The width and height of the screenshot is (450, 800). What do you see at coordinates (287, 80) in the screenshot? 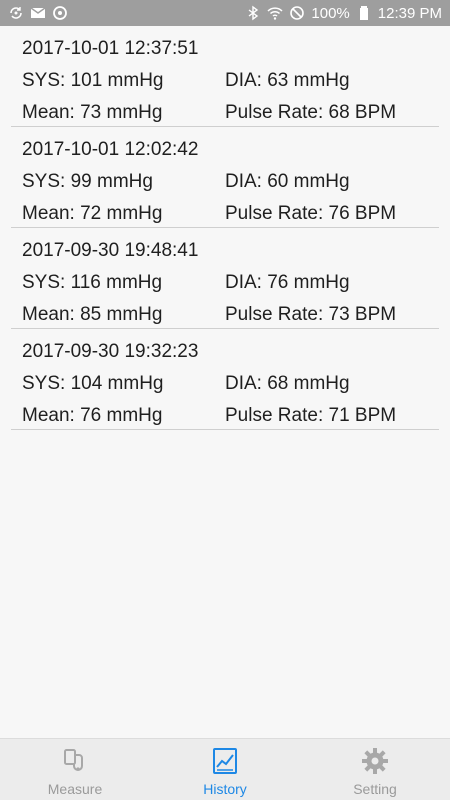
I see `record-dia: DIA: 63 mmHg` at bounding box center [287, 80].